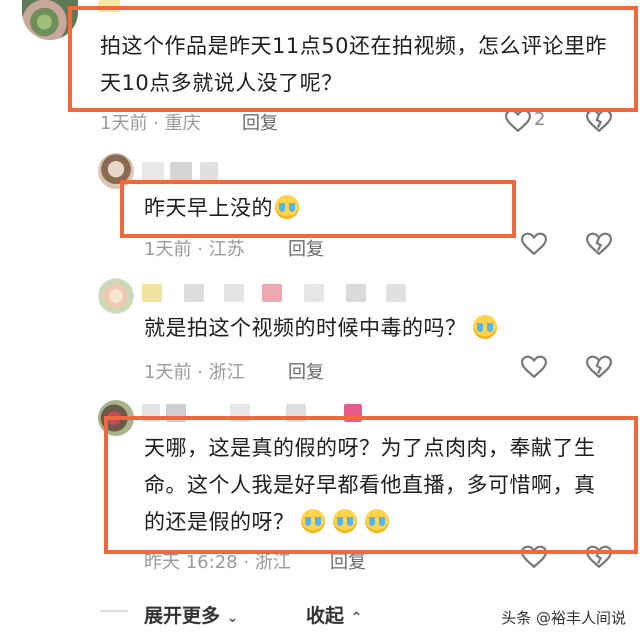 The image size is (640, 640). What do you see at coordinates (150, 122) in the screenshot?
I see `comment-meta-1: 1天前 · 重庆` at bounding box center [150, 122].